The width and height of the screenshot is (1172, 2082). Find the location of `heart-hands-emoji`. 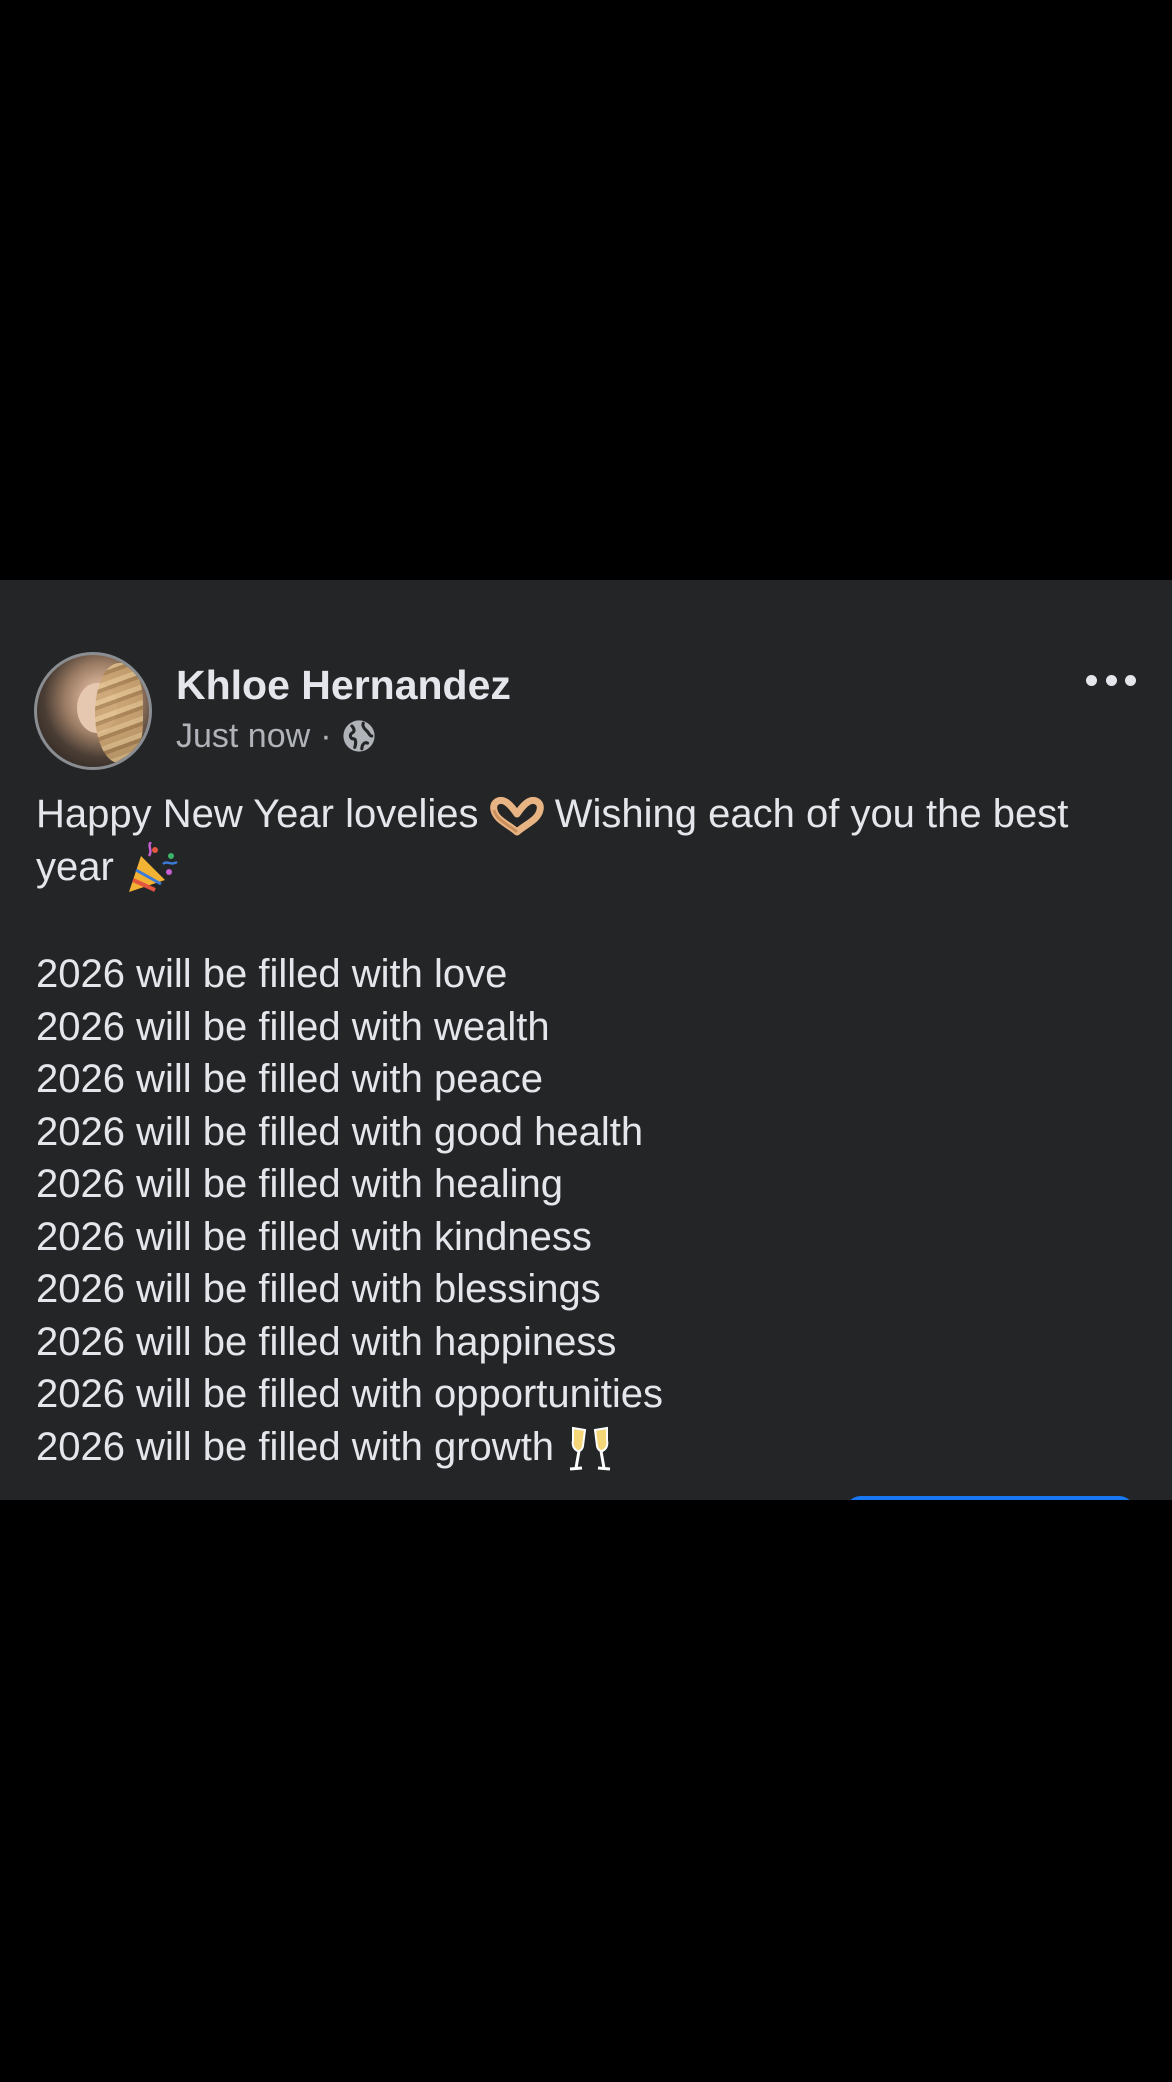

heart-hands-emoji is located at coordinates (516, 816).